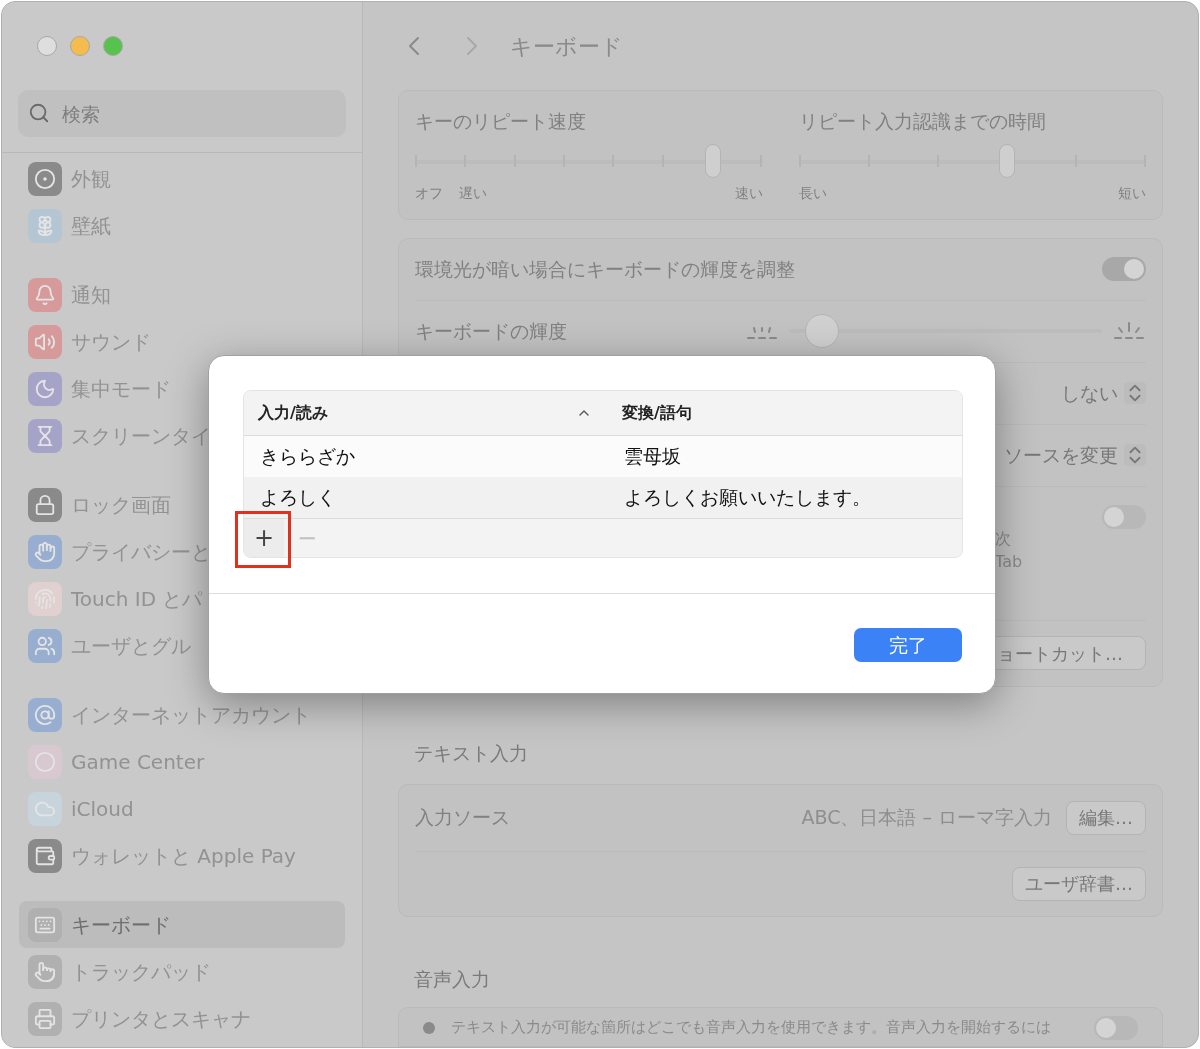  Describe the element at coordinates (785, 413) in the screenshot. I see `column-header: 変換/語句` at that location.